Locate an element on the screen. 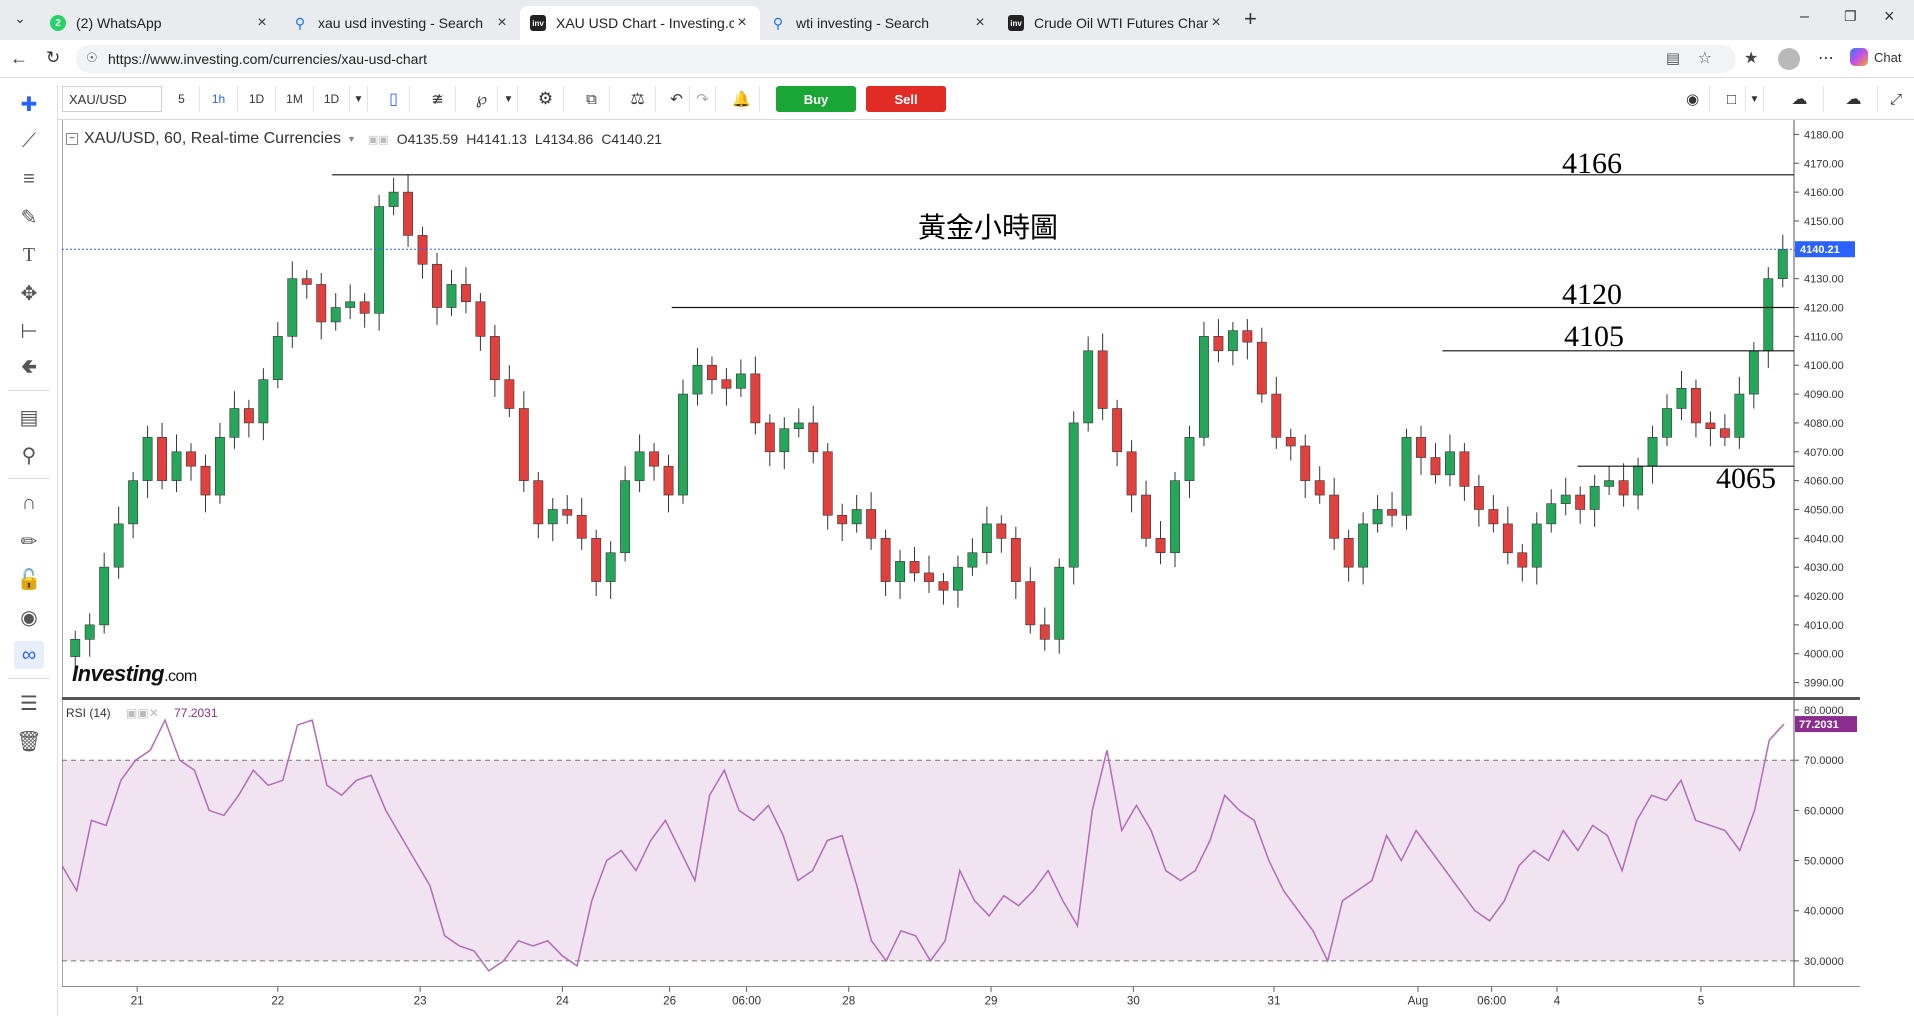 Image resolution: width=1914 pixels, height=1016 pixels. tab-wti-search: ⚲ wti investing - Search × is located at coordinates (879, 23).